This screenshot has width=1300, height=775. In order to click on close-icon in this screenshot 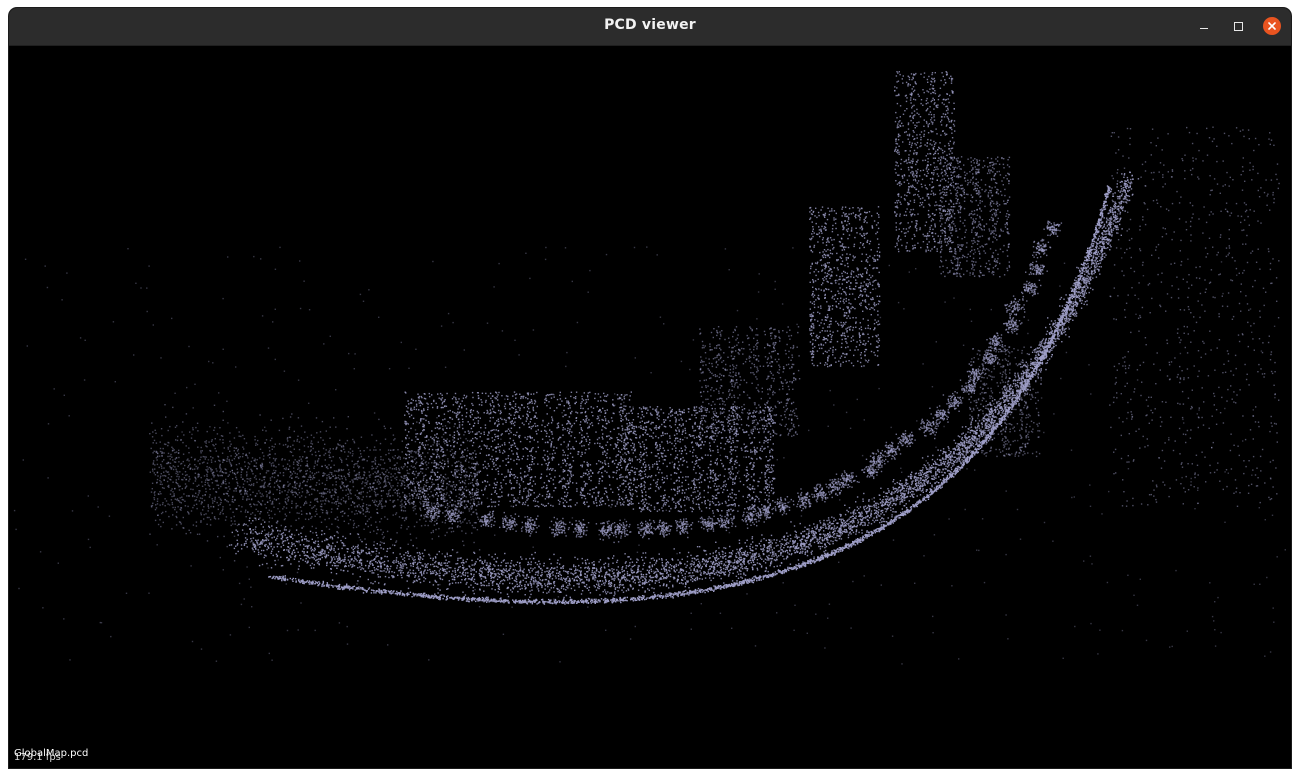, I will do `click(1272, 26)`.